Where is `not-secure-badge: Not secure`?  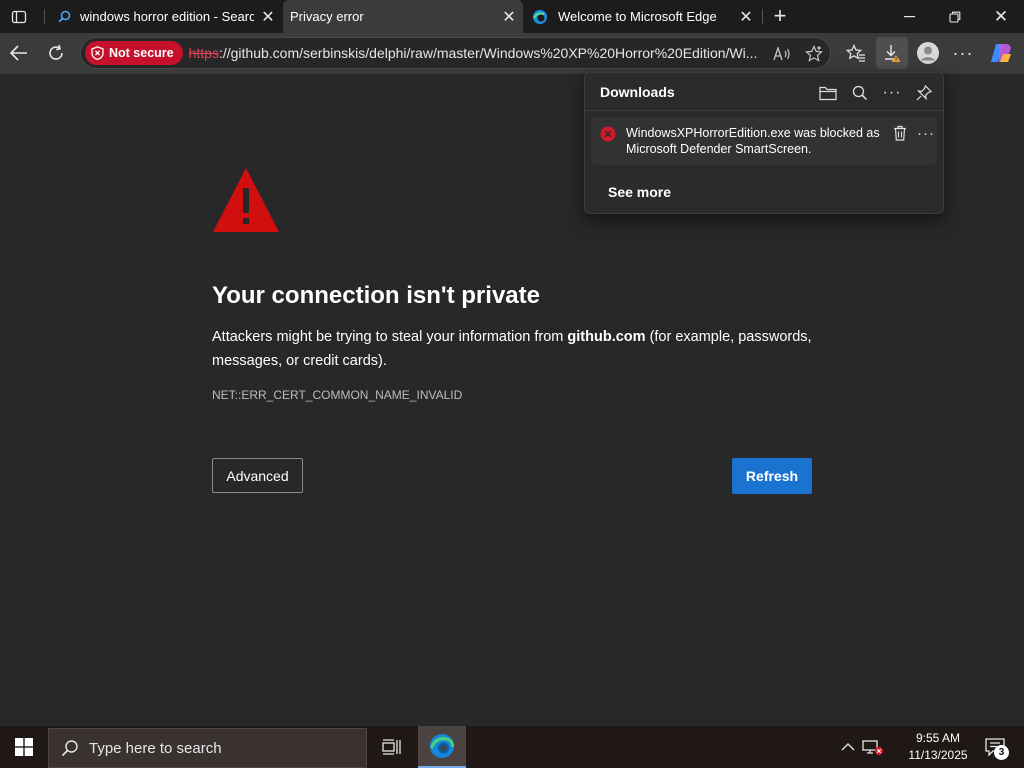
not-secure-badge: Not secure is located at coordinates (134, 53).